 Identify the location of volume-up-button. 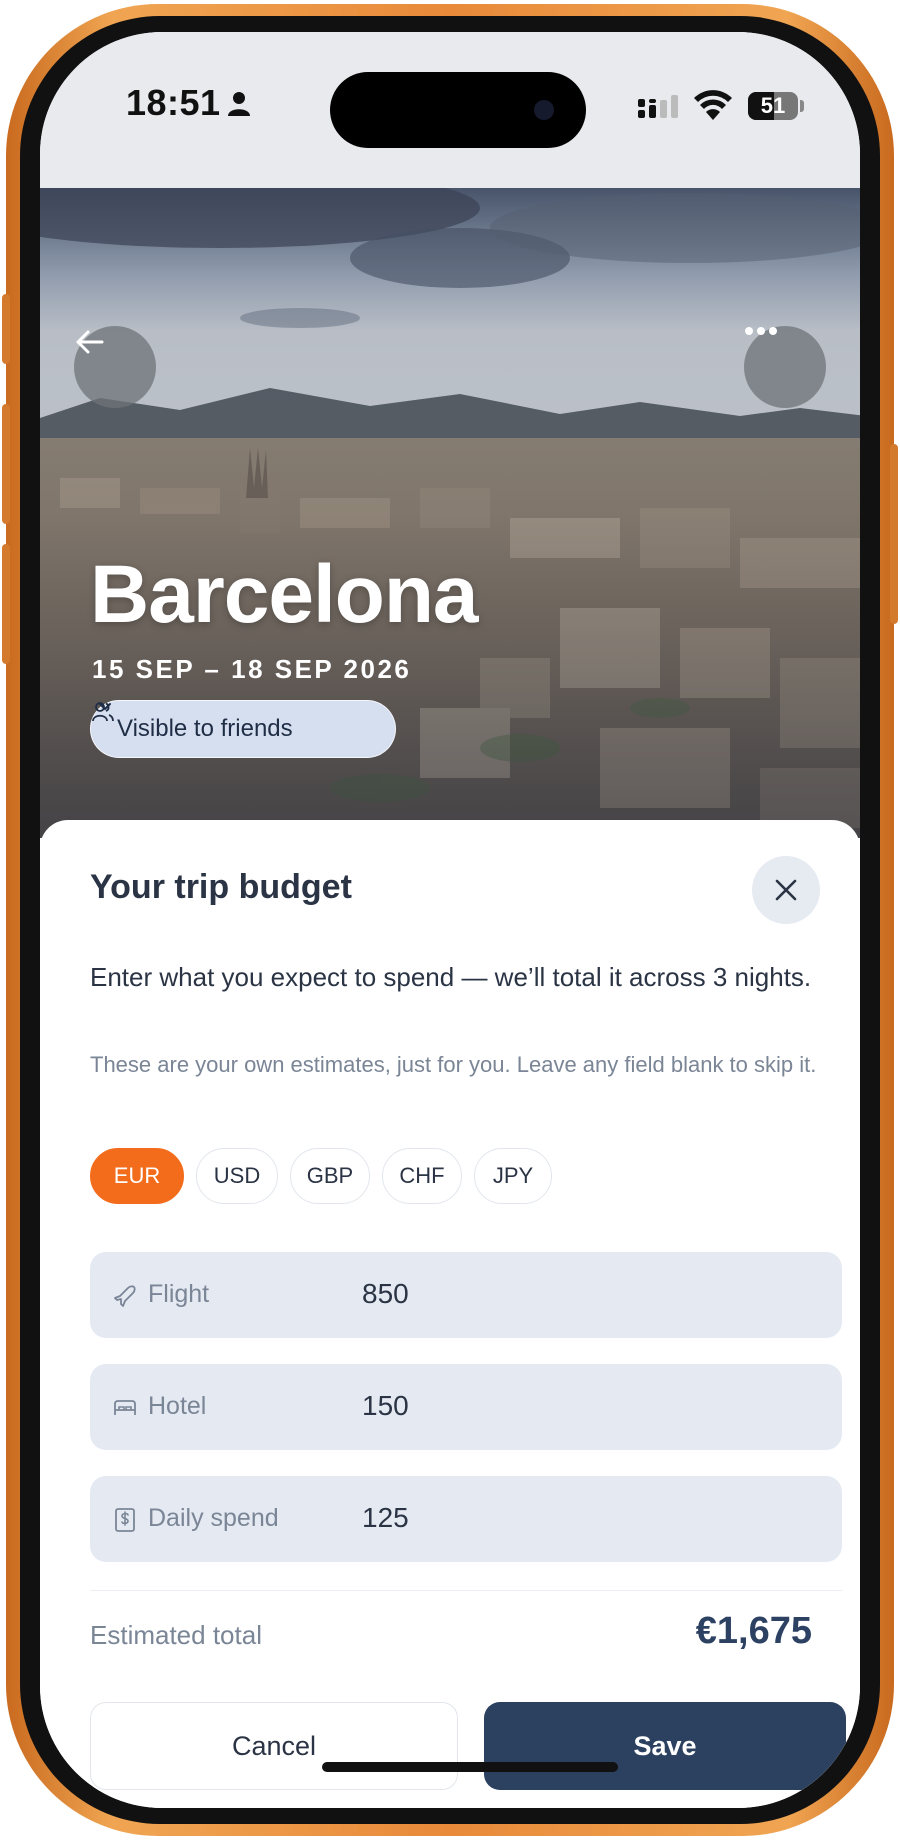
(6, 464).